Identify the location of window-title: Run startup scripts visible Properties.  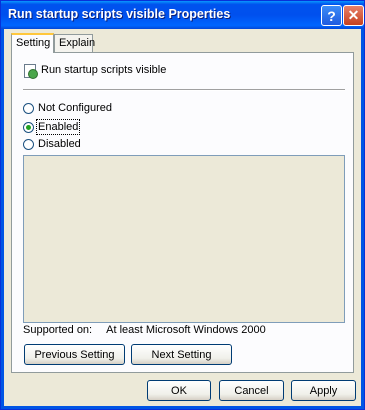
(119, 14).